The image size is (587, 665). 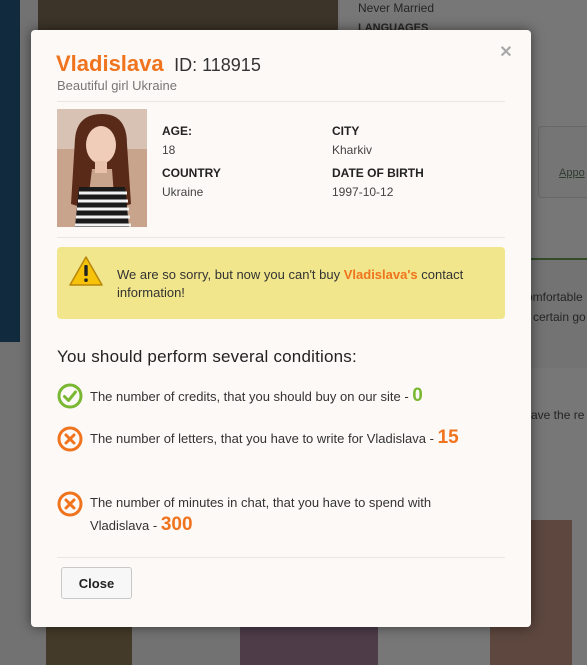 I want to click on city-label: CITY, so click(x=346, y=131).